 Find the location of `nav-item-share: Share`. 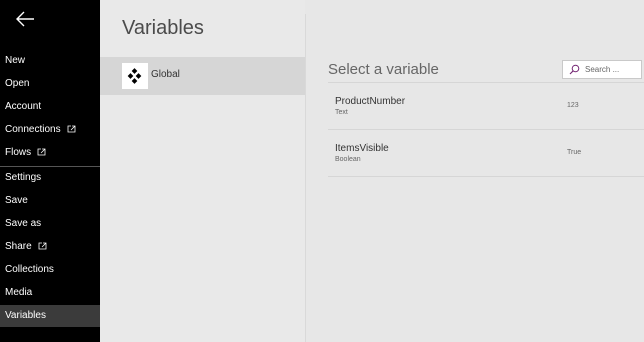

nav-item-share: Share is located at coordinates (50, 247).